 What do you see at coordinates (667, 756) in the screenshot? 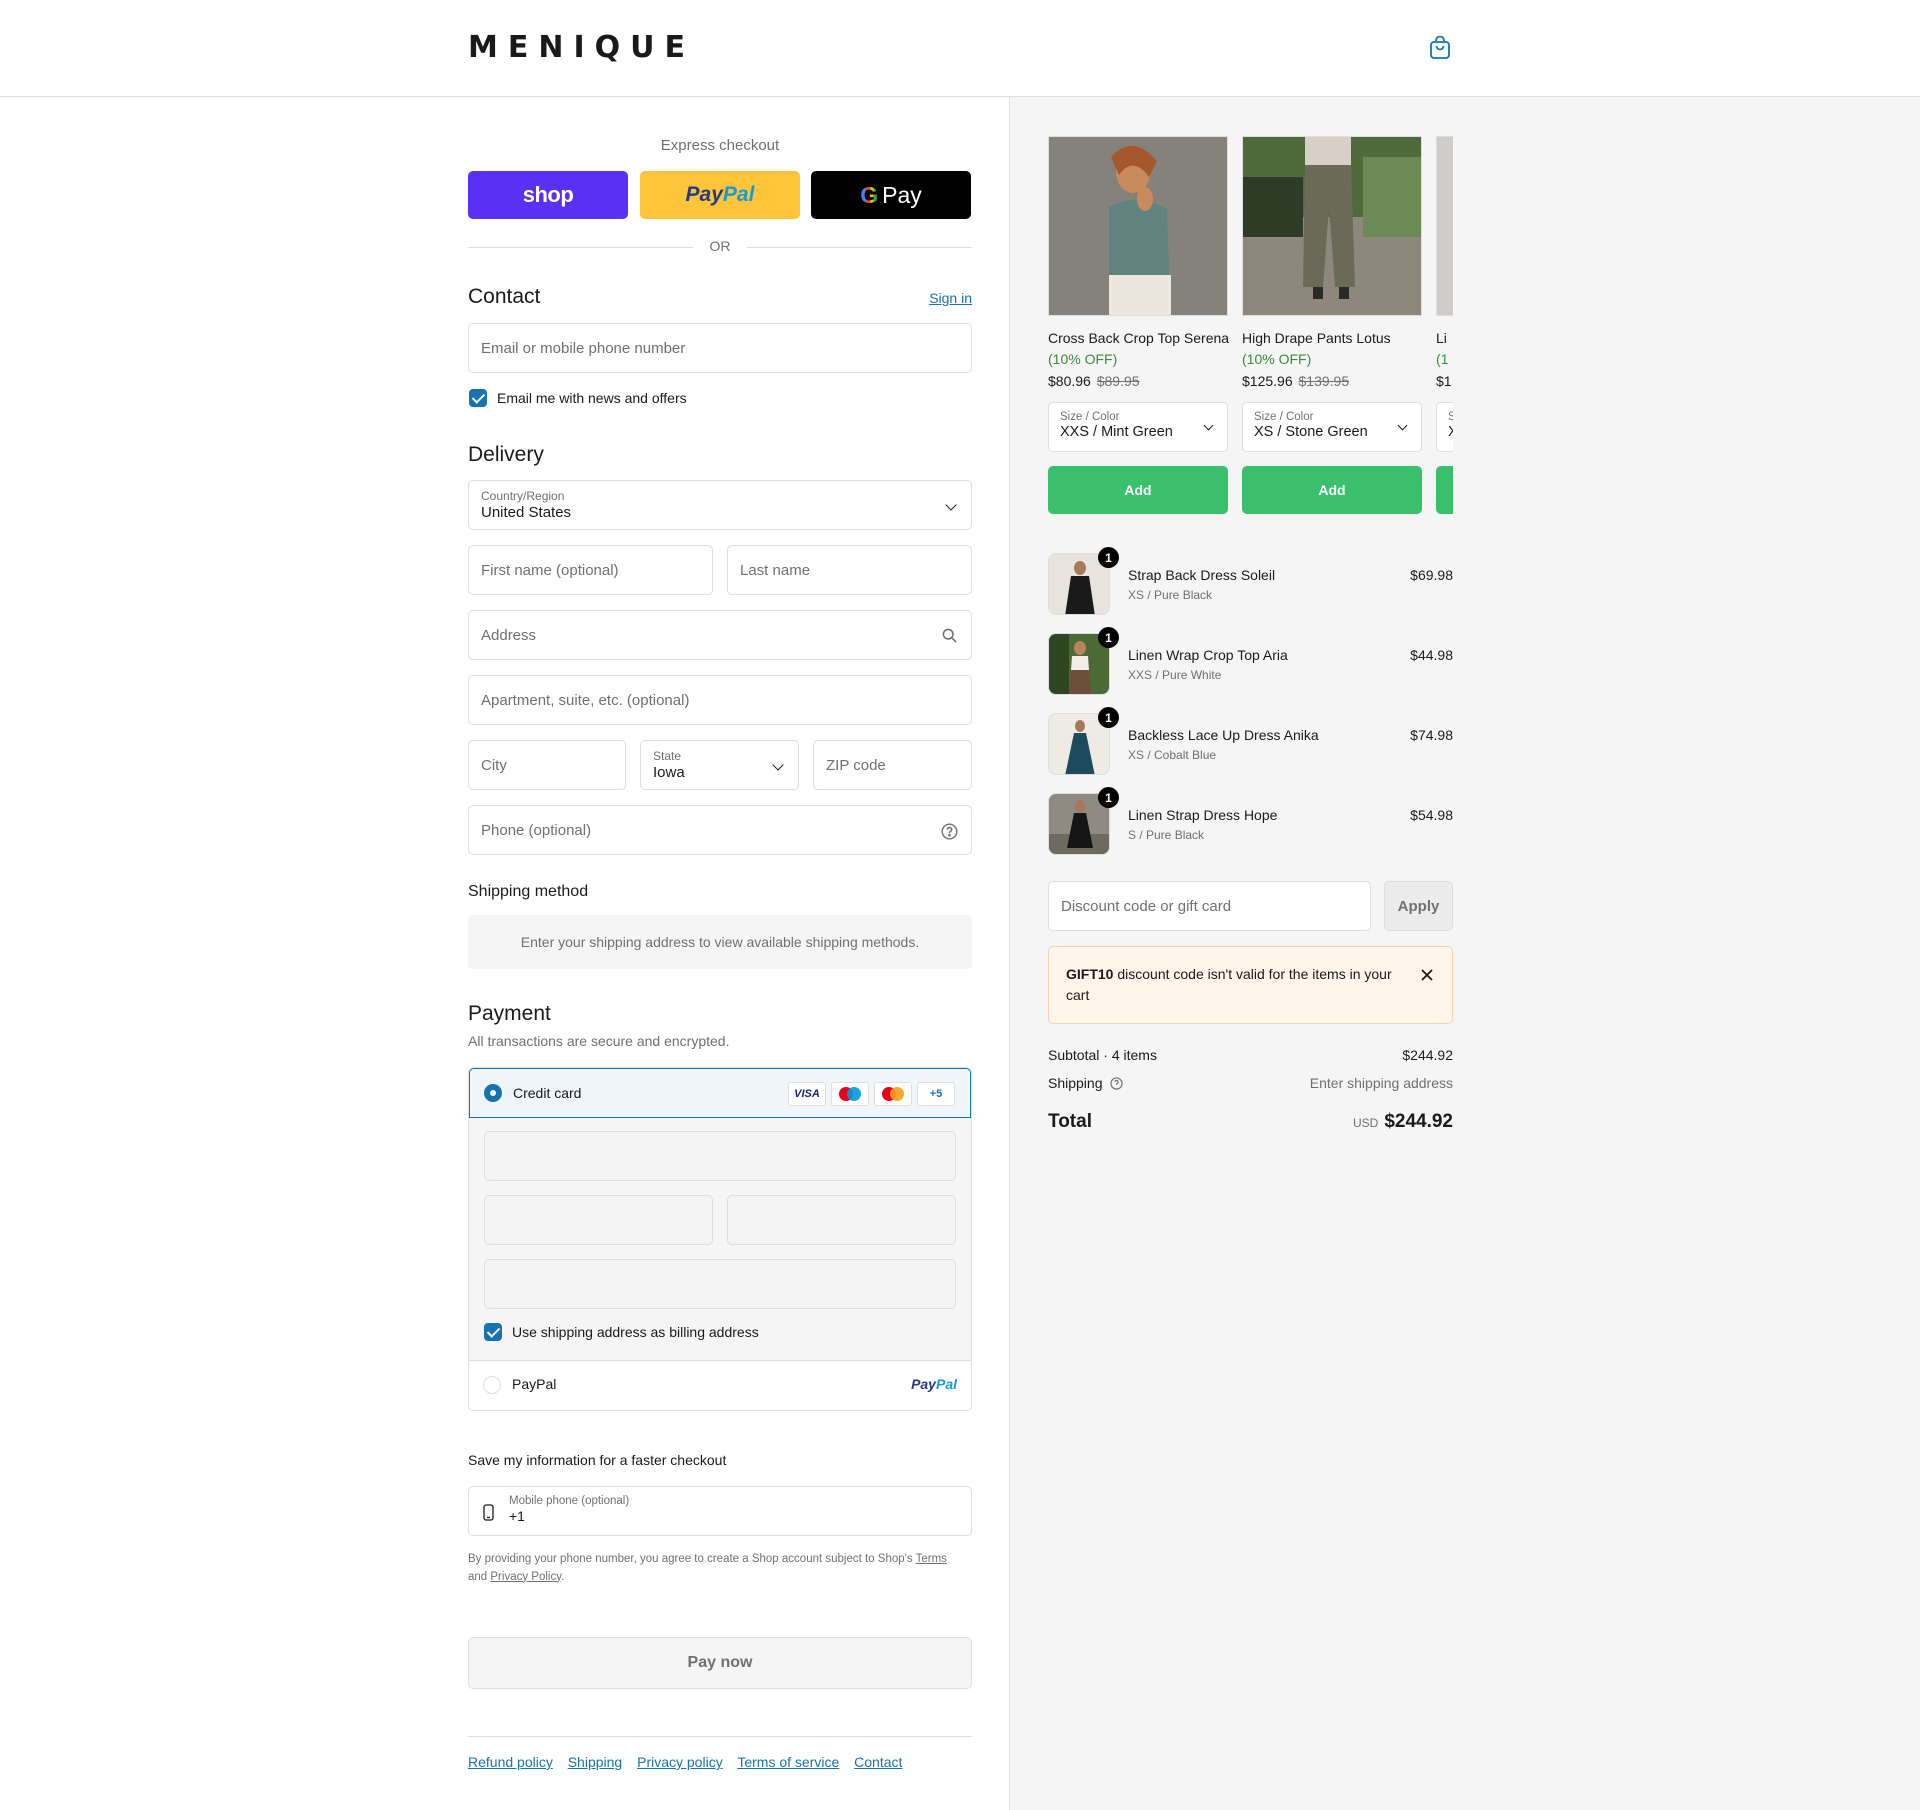
I see `state-label: State` at bounding box center [667, 756].